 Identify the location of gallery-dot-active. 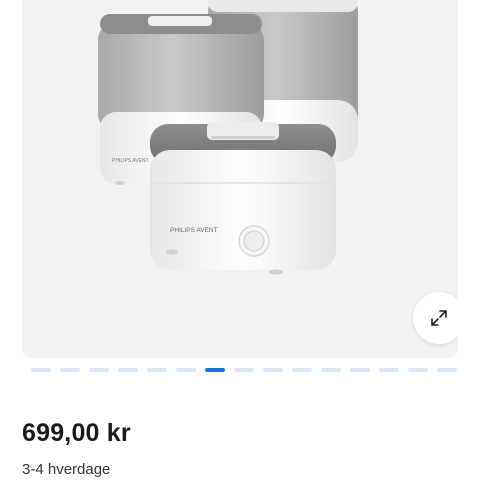
(215, 370).